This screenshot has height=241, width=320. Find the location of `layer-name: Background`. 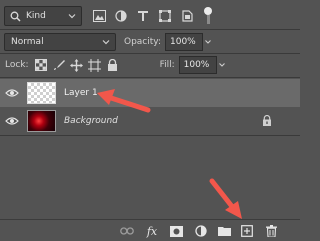

layer-name: Background is located at coordinates (91, 121).